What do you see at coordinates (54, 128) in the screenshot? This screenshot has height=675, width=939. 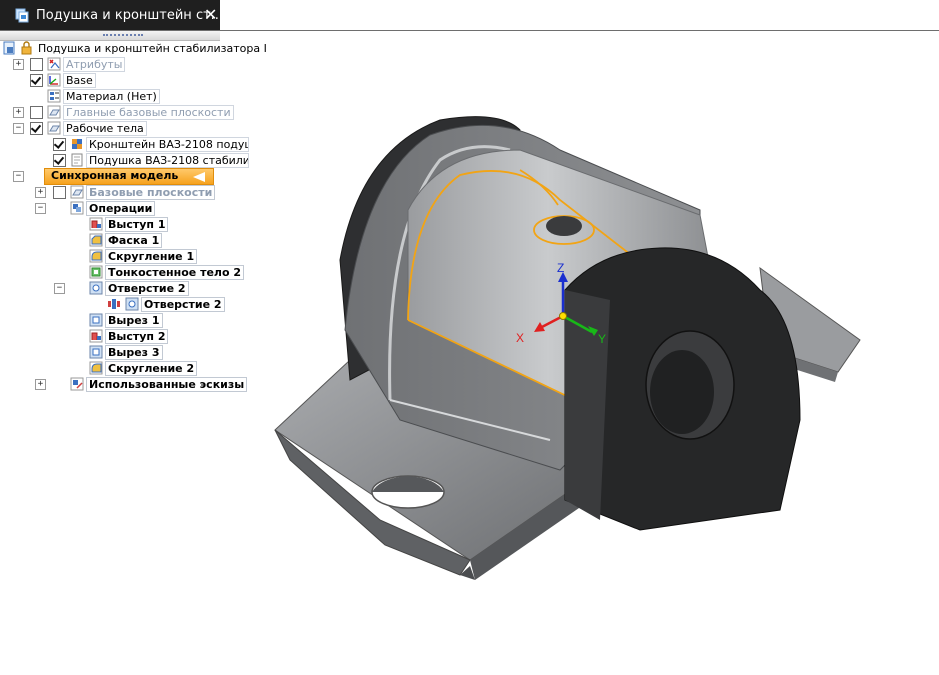 I see `body-icon` at bounding box center [54, 128].